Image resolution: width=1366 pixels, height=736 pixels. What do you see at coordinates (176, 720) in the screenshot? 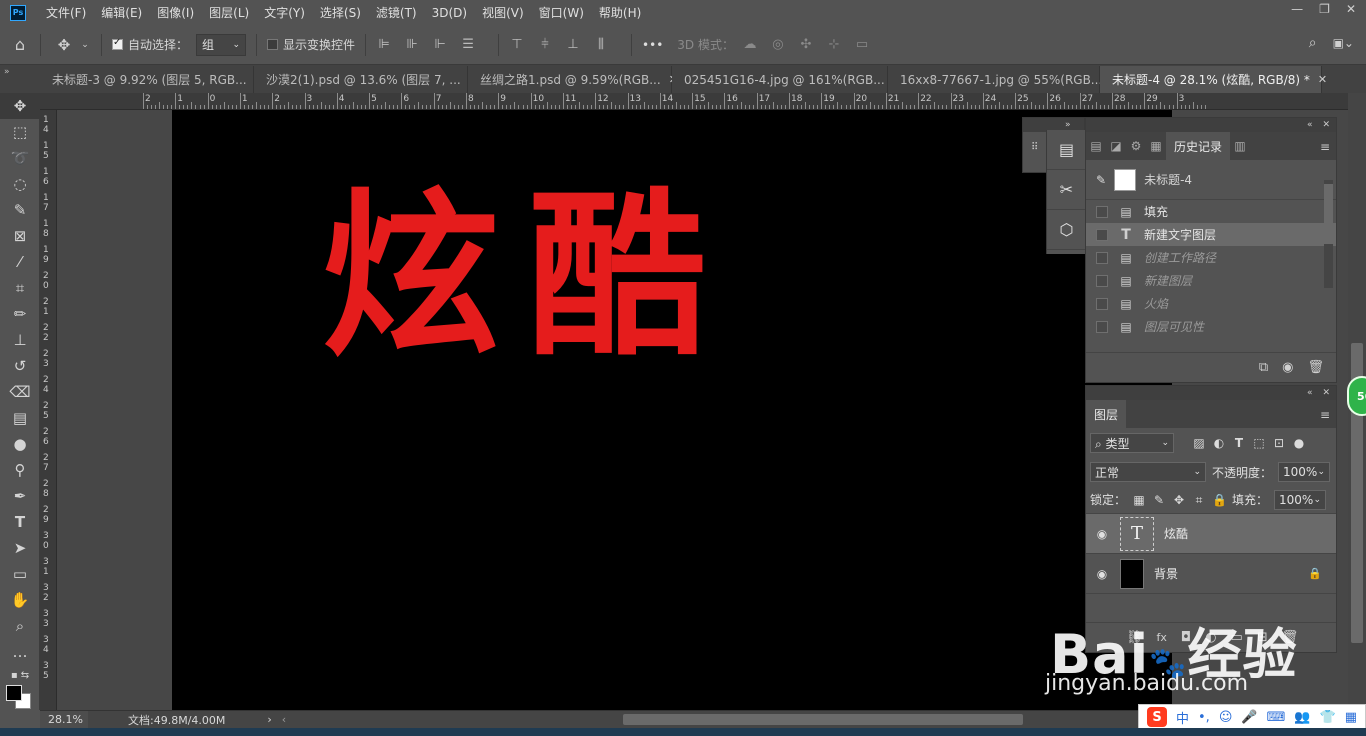
I see `document-info: 文档:49.8M/4.00M` at bounding box center [176, 720].